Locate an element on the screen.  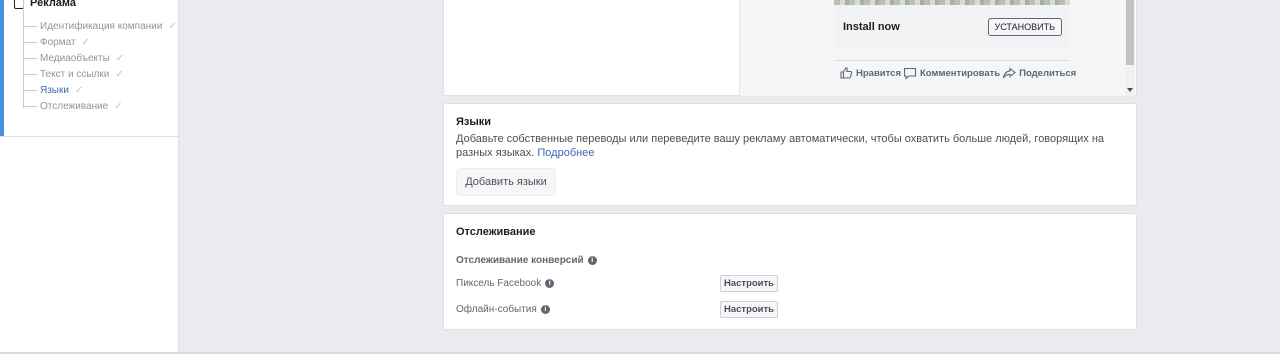
offline-events-label: Офлайн-события is located at coordinates (496, 309).